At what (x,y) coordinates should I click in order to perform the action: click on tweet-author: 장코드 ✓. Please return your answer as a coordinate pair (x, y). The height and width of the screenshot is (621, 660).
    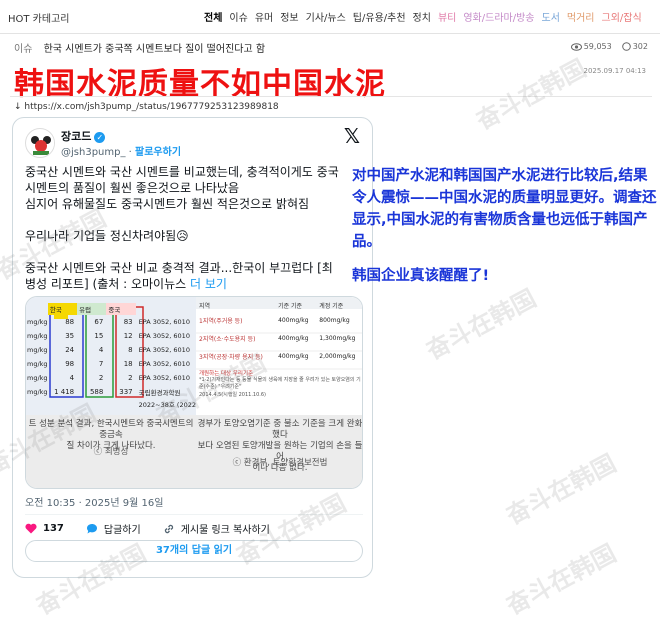
    Looking at the image, I should click on (83, 136).